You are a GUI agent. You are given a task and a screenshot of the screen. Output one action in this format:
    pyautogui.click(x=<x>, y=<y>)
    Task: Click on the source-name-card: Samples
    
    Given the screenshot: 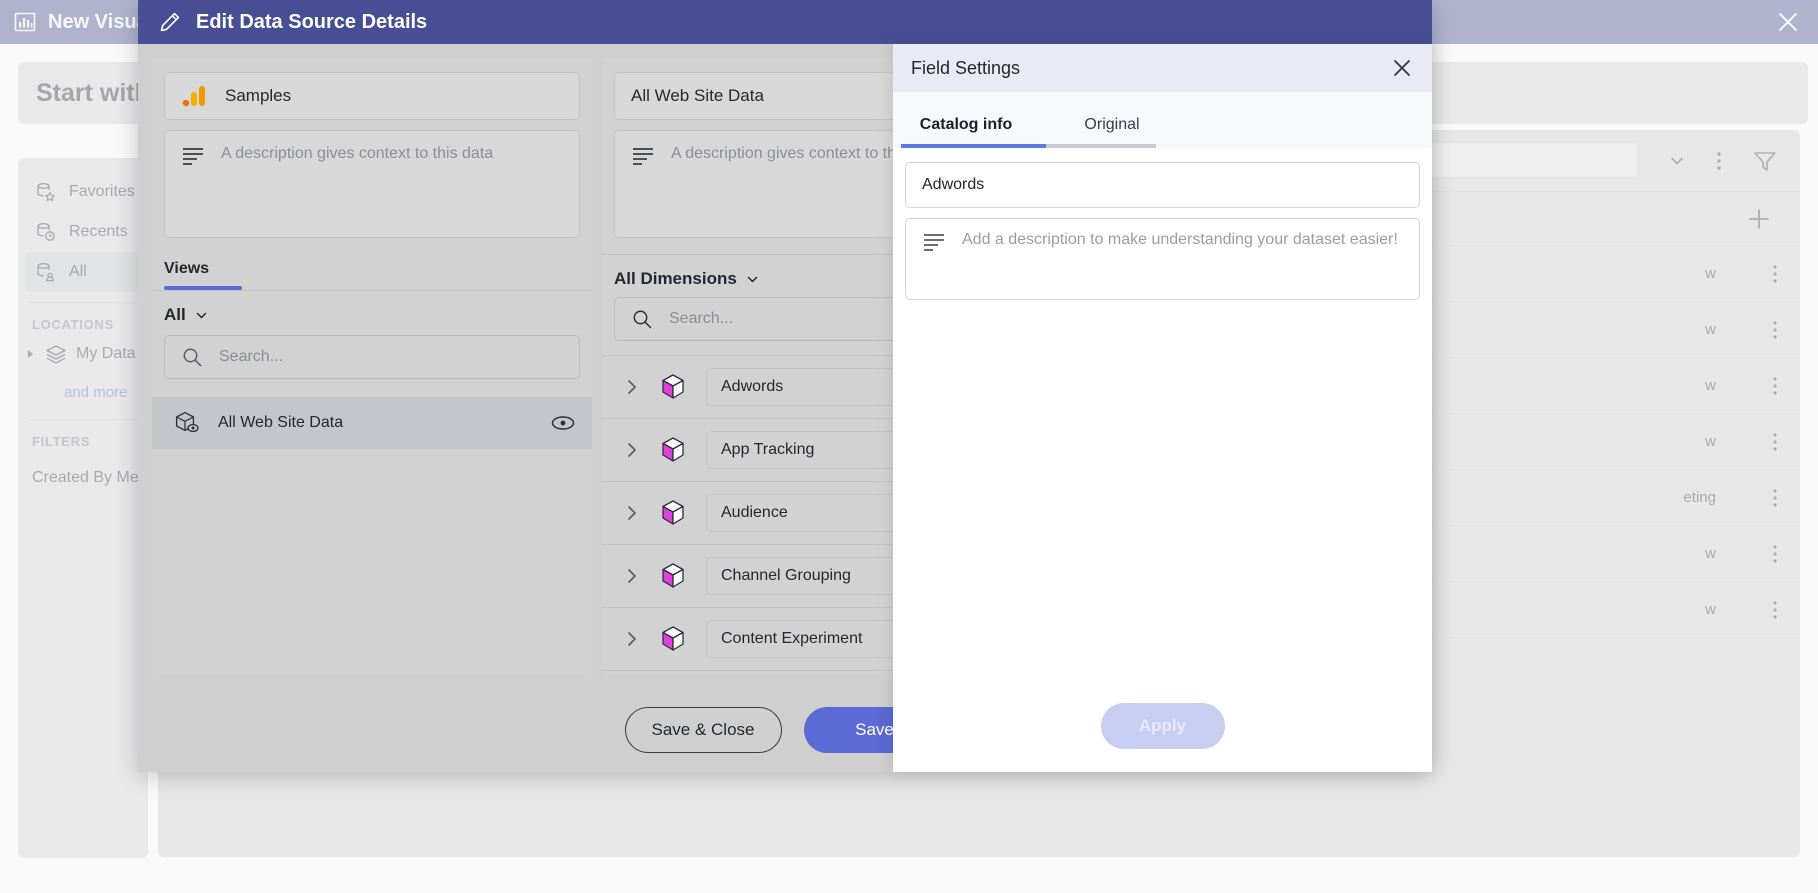 What is the action you would take?
    pyautogui.click(x=372, y=96)
    